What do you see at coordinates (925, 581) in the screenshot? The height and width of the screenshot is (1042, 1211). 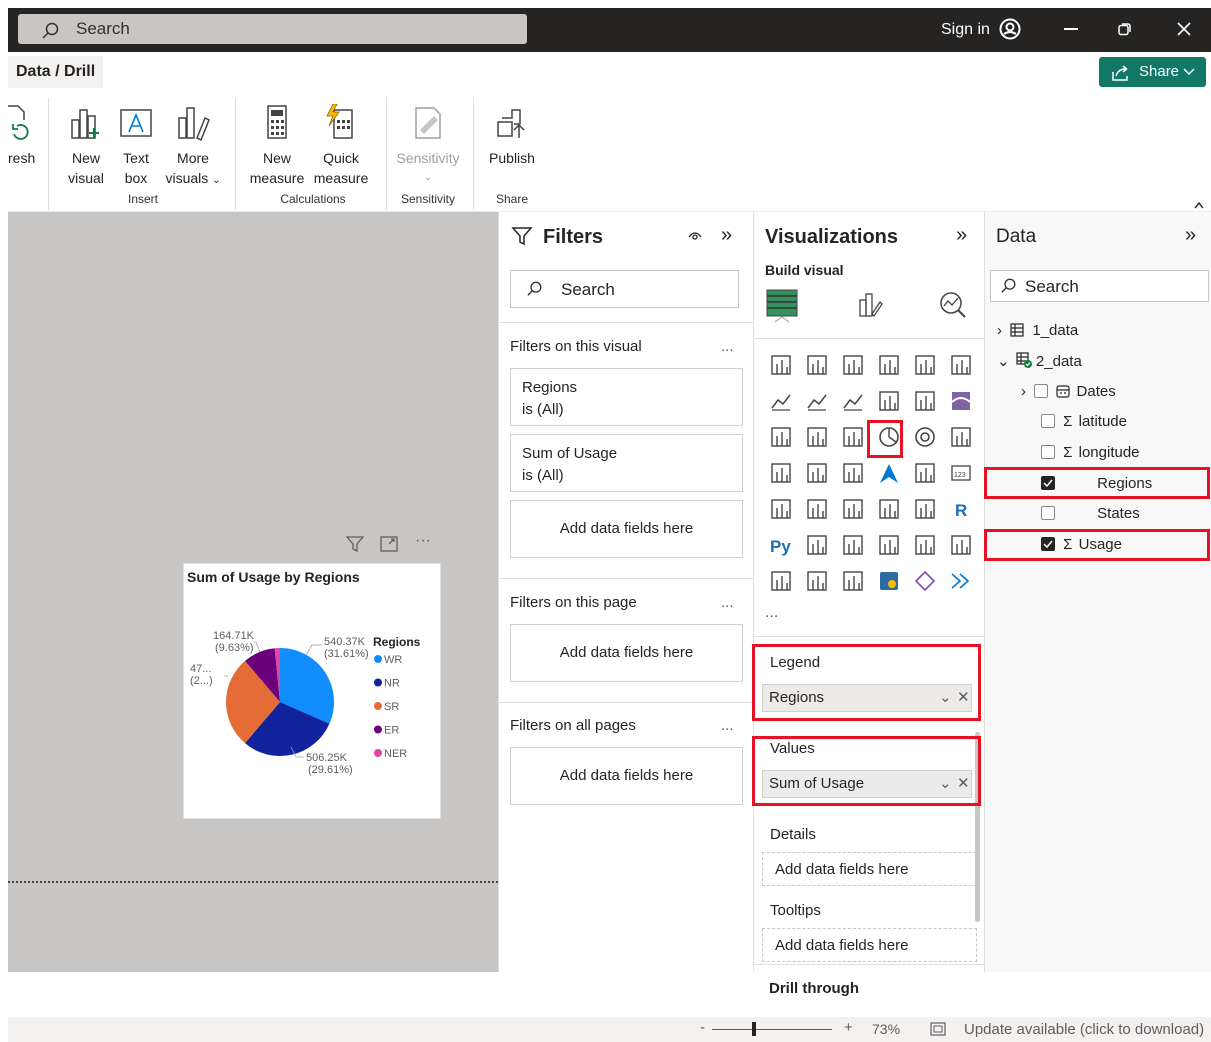 I see `diamond-icon` at bounding box center [925, 581].